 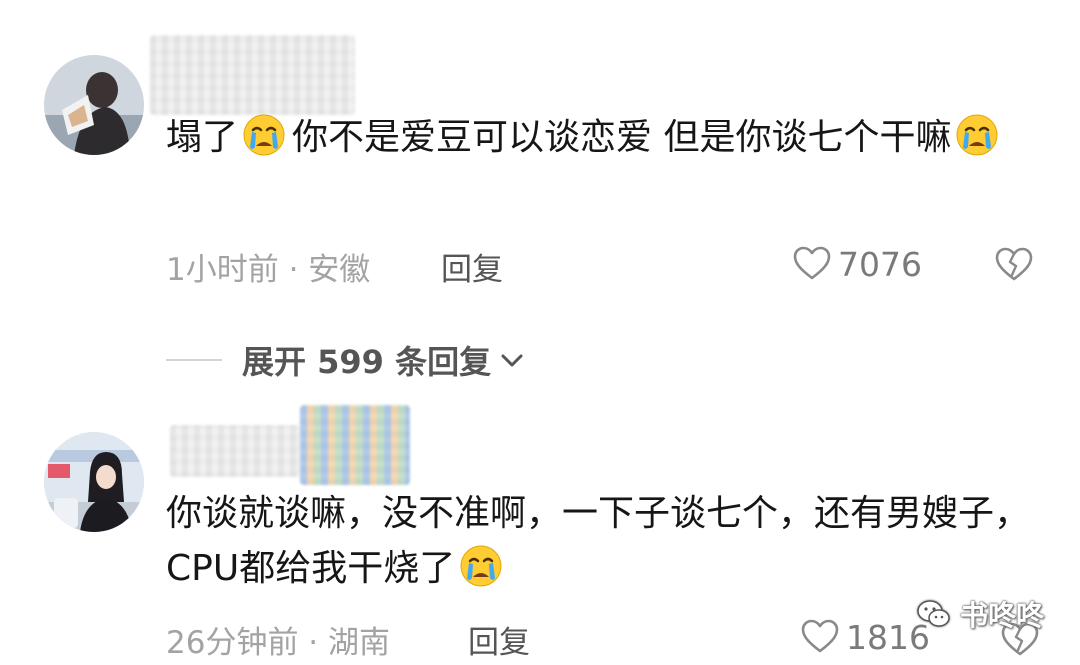 What do you see at coordinates (367, 362) in the screenshot?
I see `expand-replies-label: 展开 599 条回复` at bounding box center [367, 362].